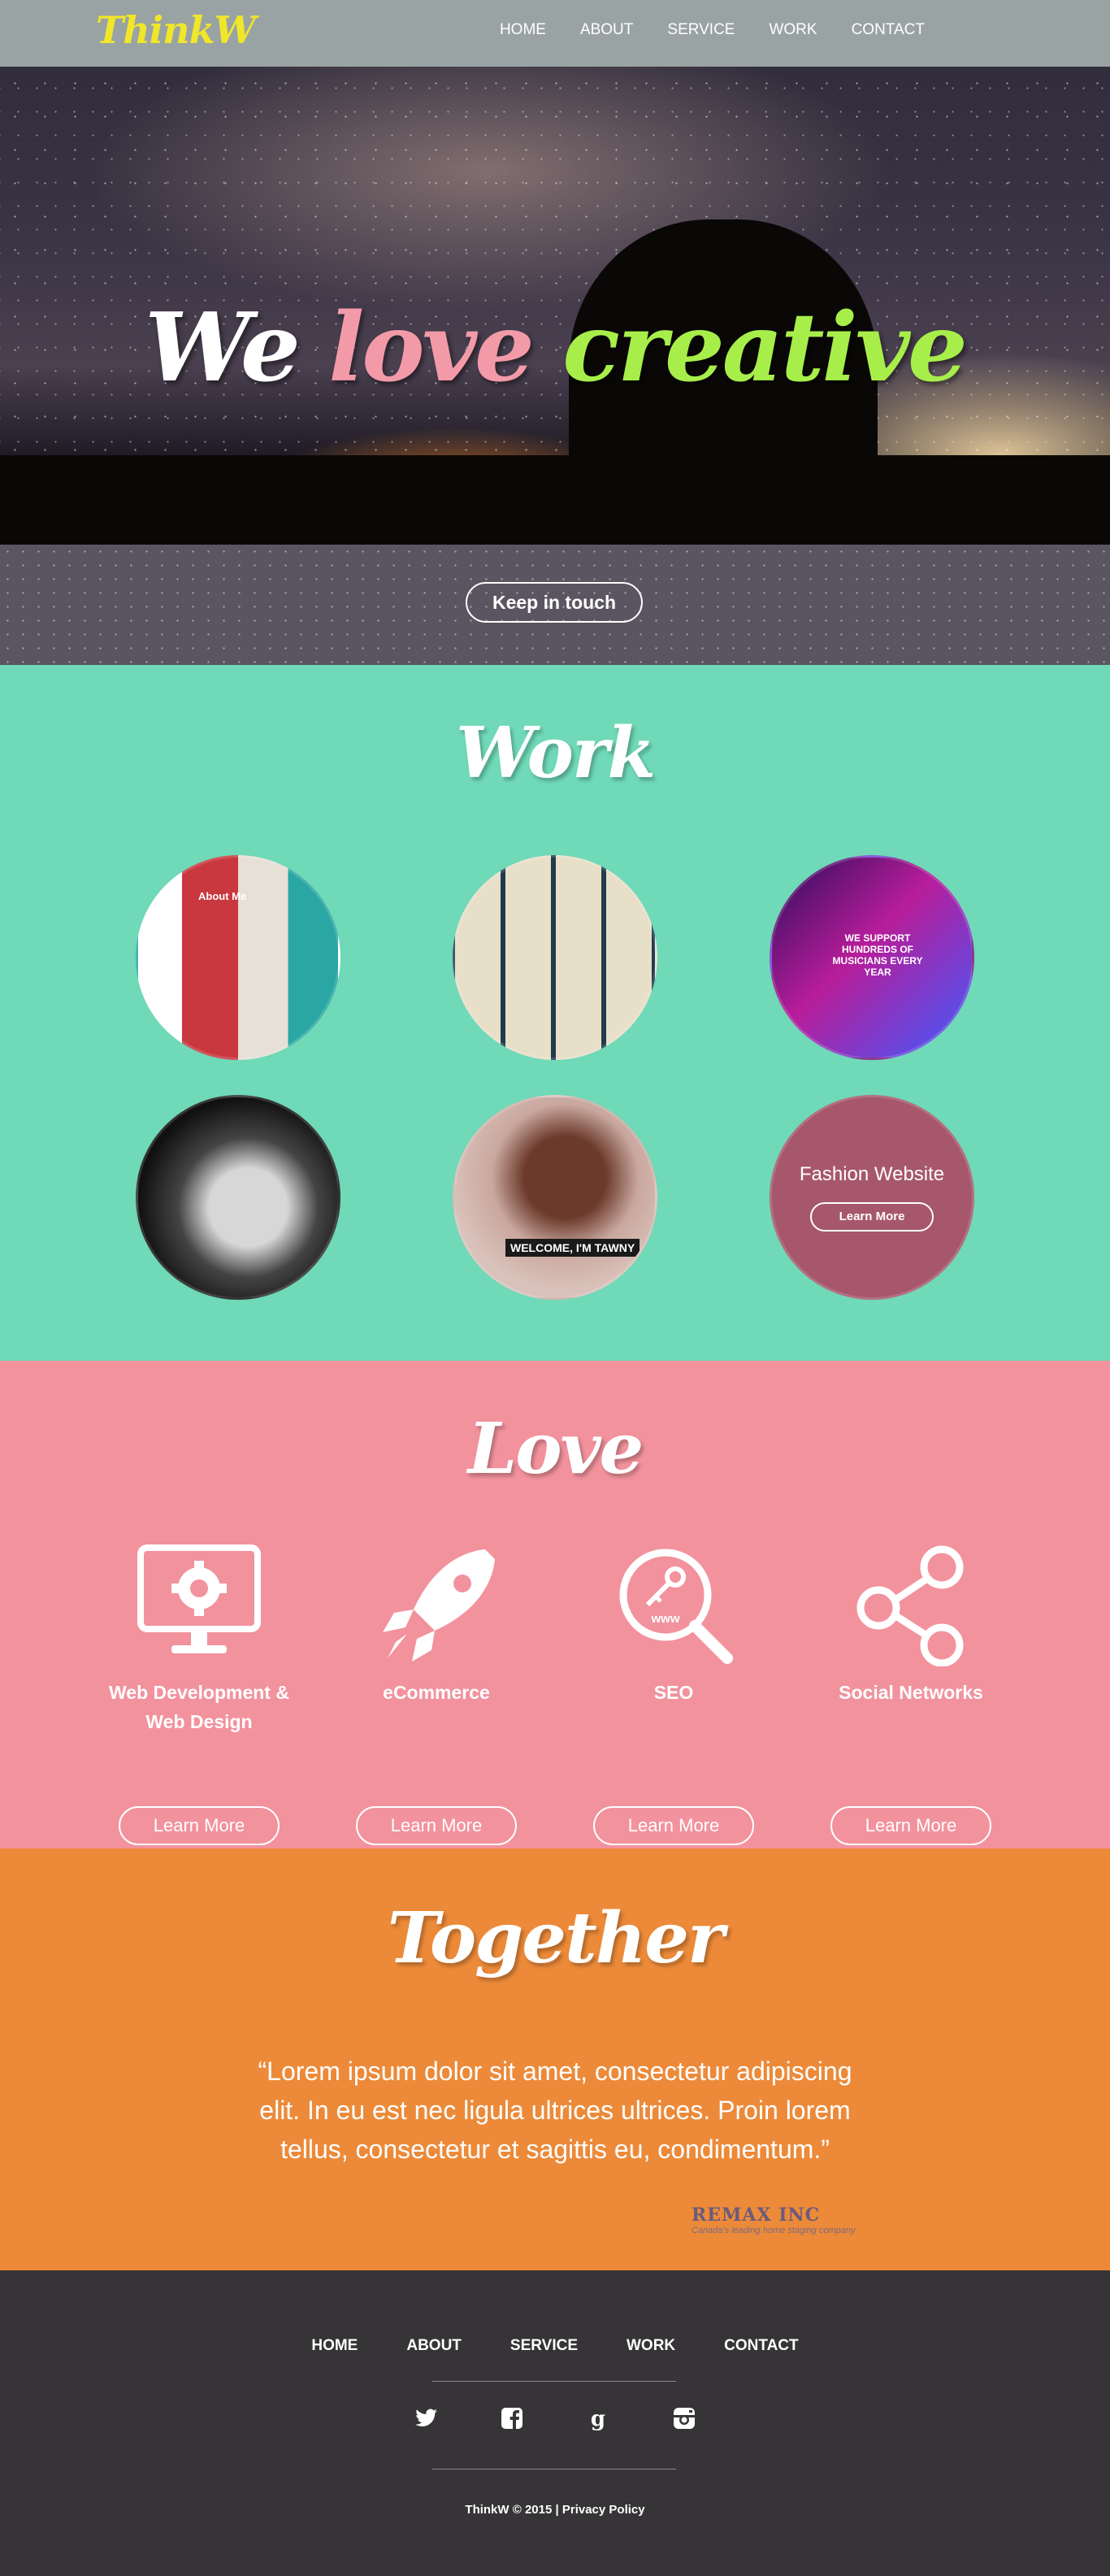 The height and width of the screenshot is (2576, 1110). I want to click on svg-text: www, so click(664, 1619).